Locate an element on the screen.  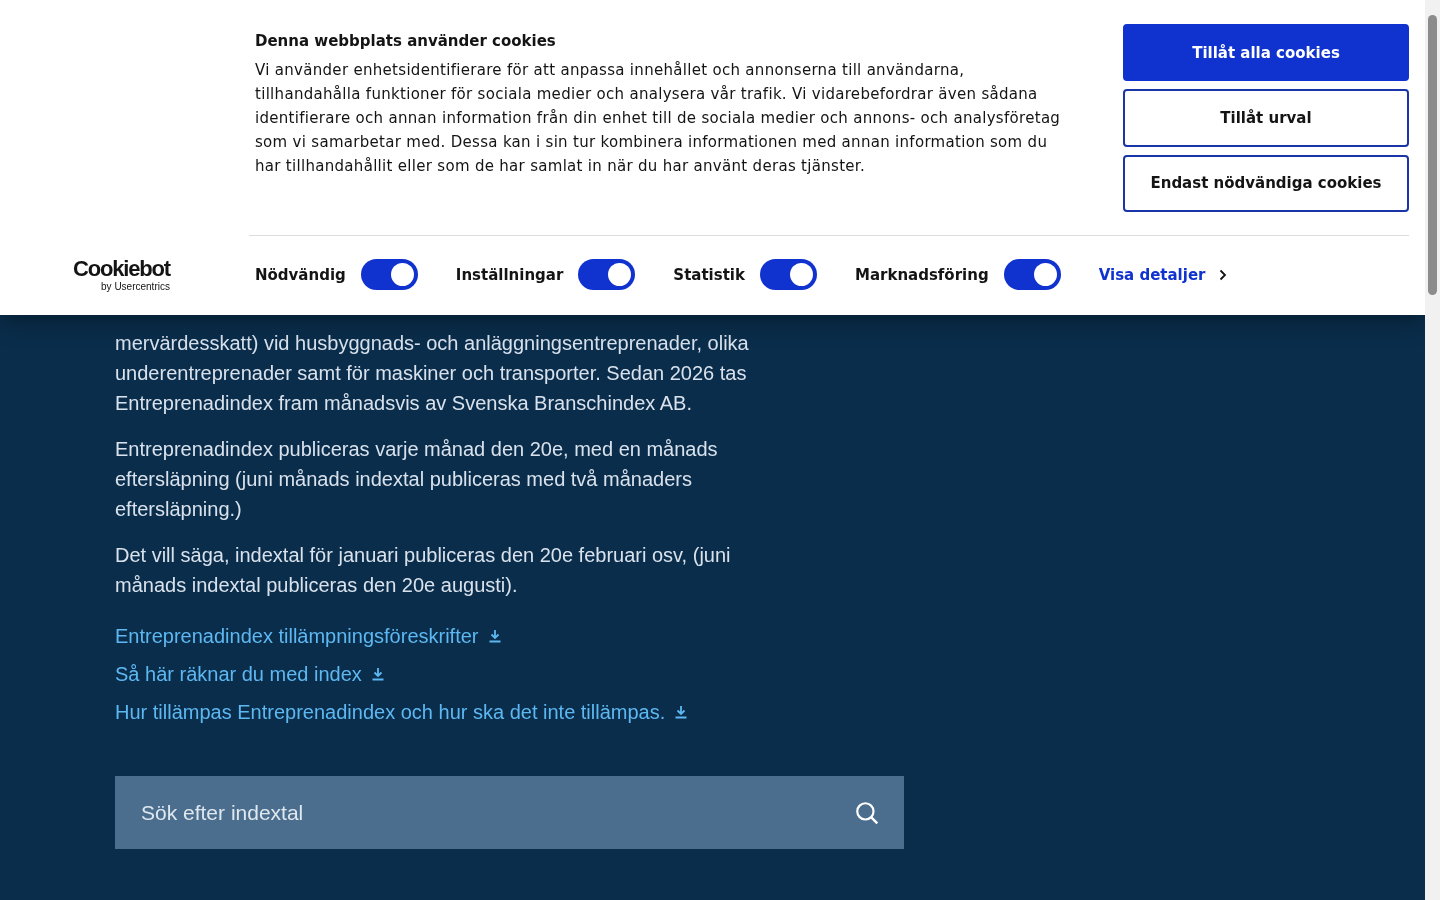
body-paragraph: mervärdesskatt) vid husbyggnads- och anläggningsentreprenader, olika underentreprenader samt för maskiner och transporter. Sedan 2026 tas Entreprenadindex fram månadsvis av Svenska Branschindex AB. is located at coordinates (432, 373).